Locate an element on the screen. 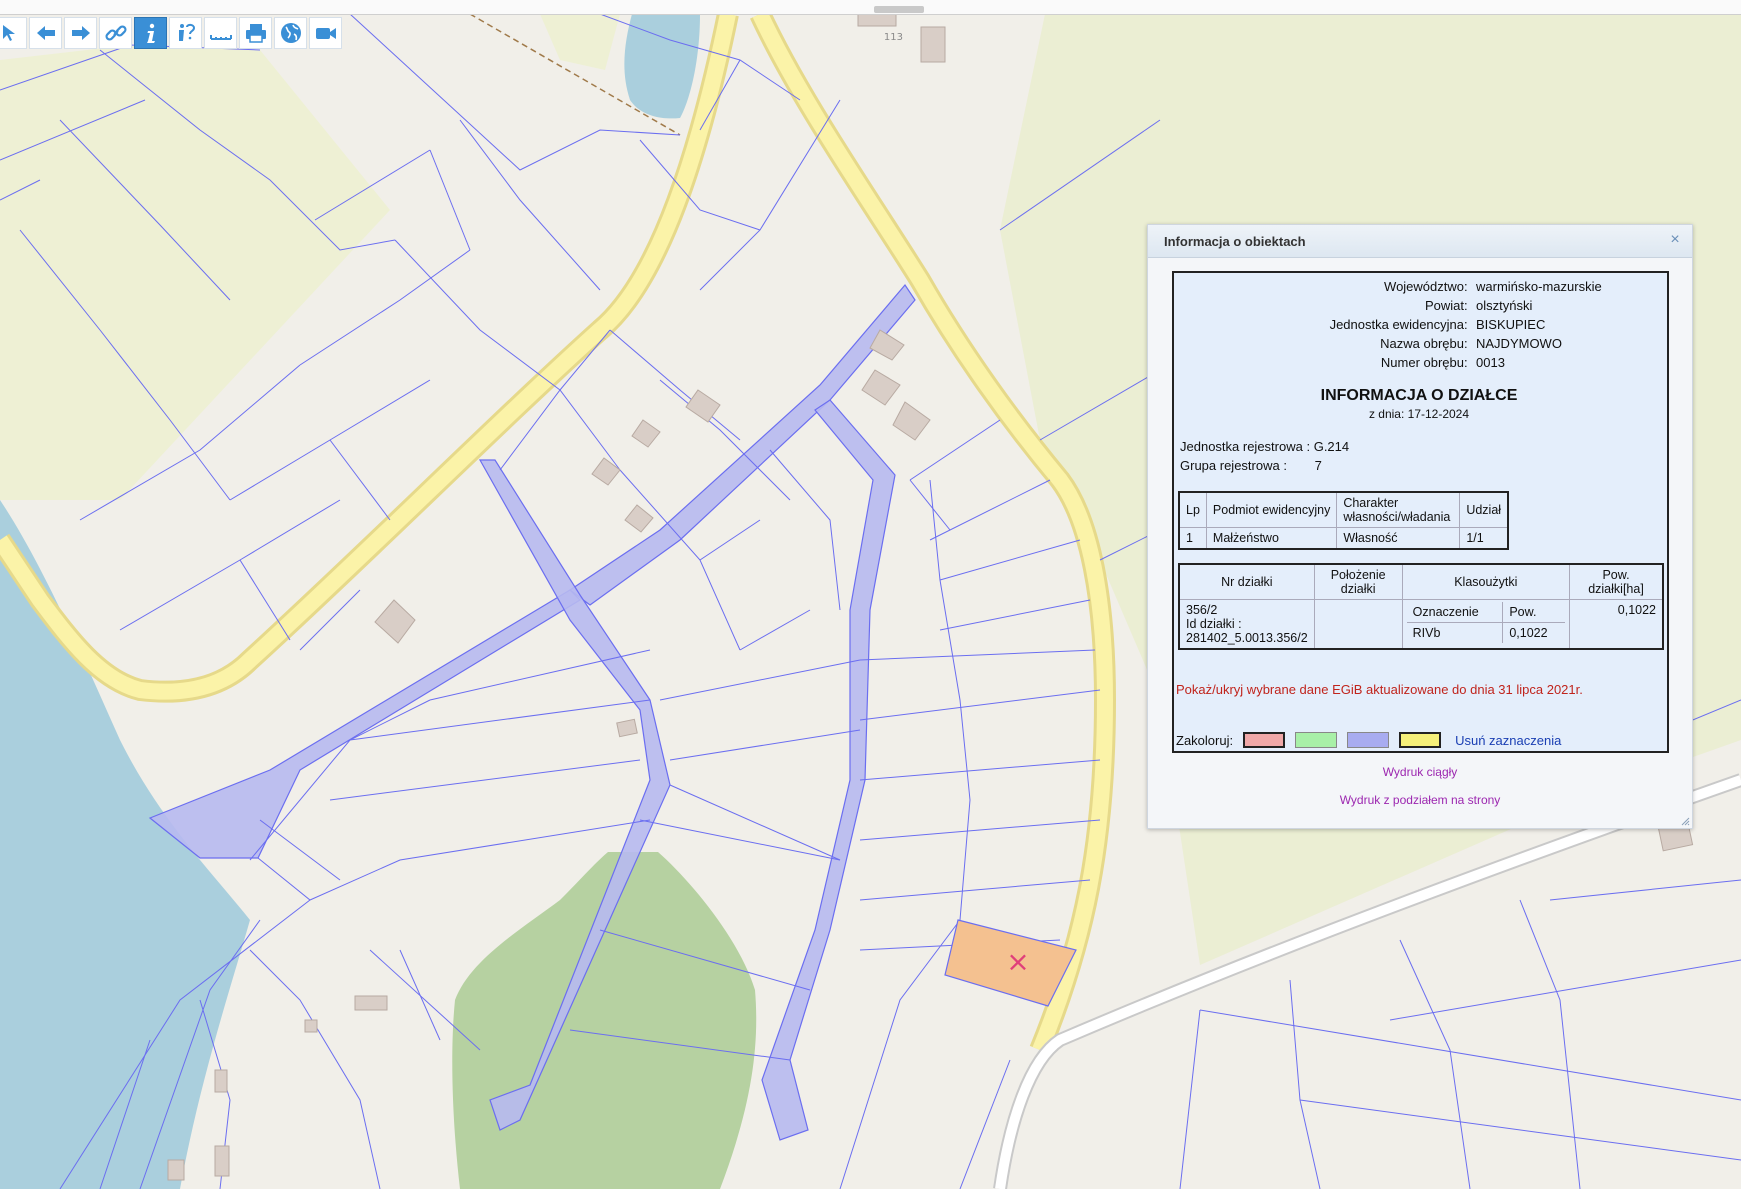 The width and height of the screenshot is (1741, 1189). table-header: Pow. is located at coordinates (1533, 612).